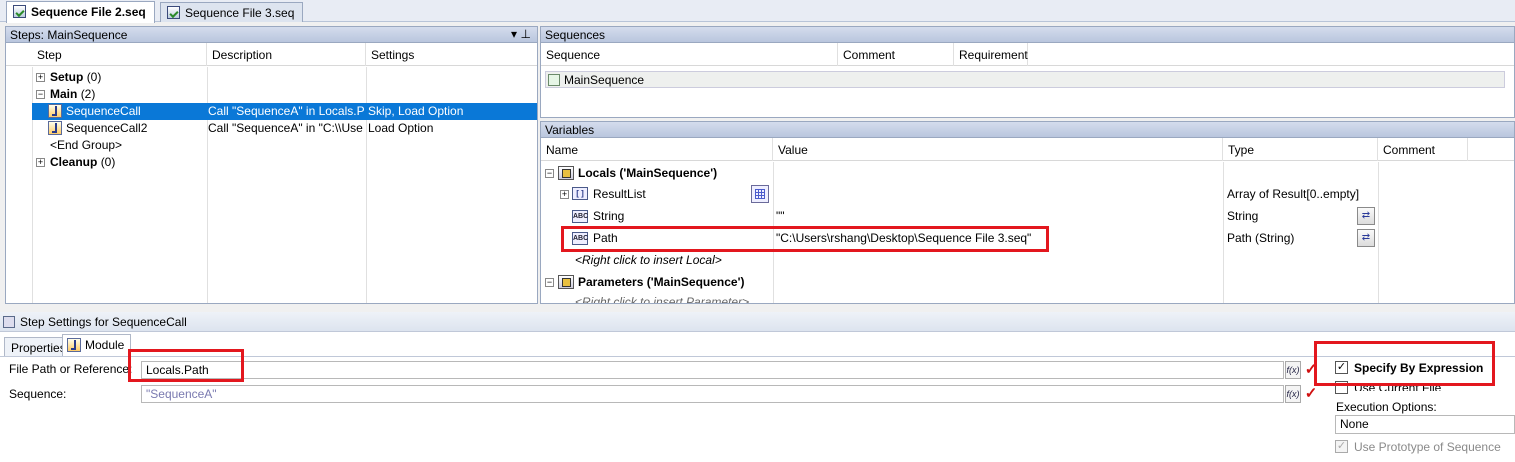 The image size is (1515, 462). Describe the element at coordinates (580, 193) in the screenshot. I see `array-icon: [ ]` at that location.